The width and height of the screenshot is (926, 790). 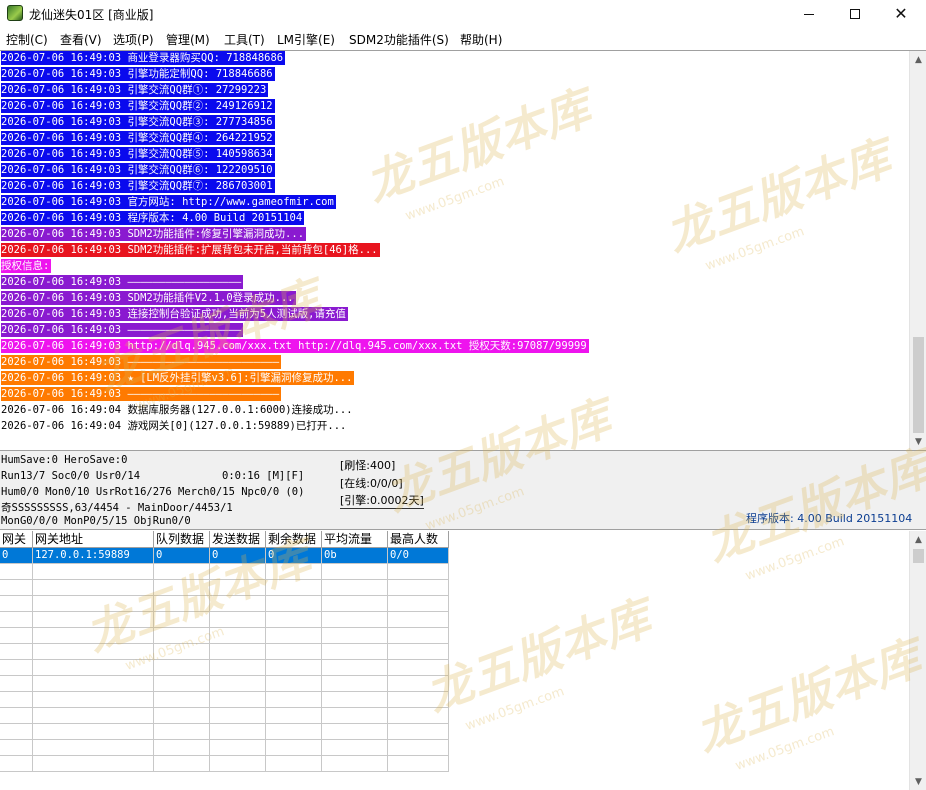 What do you see at coordinates (188, 39) in the screenshot?
I see `menu-manage: 管理(M)` at bounding box center [188, 39].